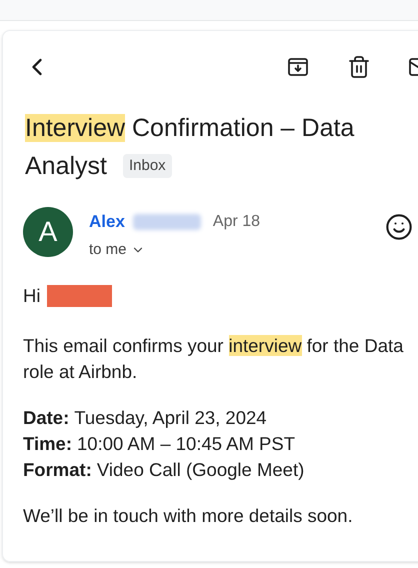 The width and height of the screenshot is (418, 568). I want to click on detail-label: Format:, so click(57, 470).